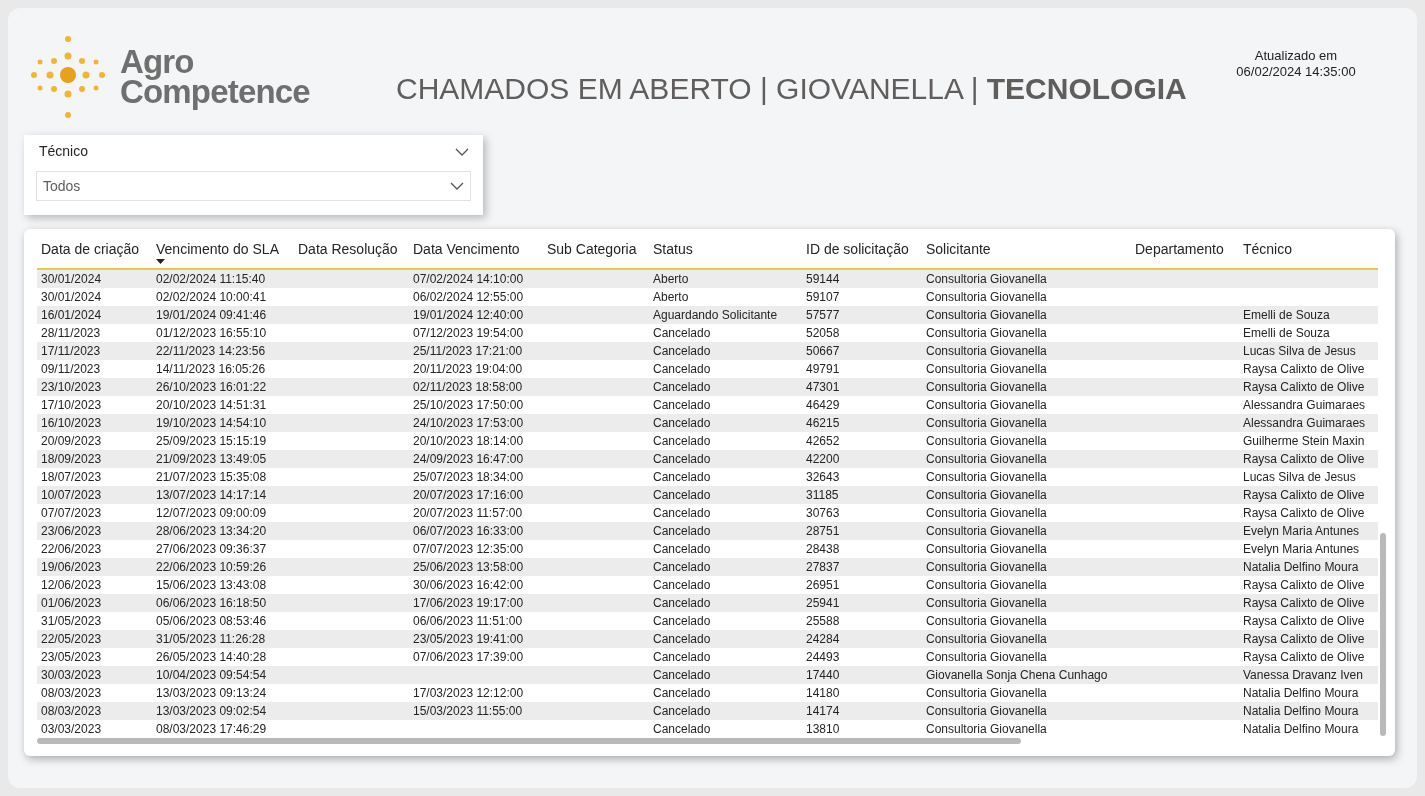  Describe the element at coordinates (1179, 249) in the screenshot. I see `column-header: Departamento` at that location.